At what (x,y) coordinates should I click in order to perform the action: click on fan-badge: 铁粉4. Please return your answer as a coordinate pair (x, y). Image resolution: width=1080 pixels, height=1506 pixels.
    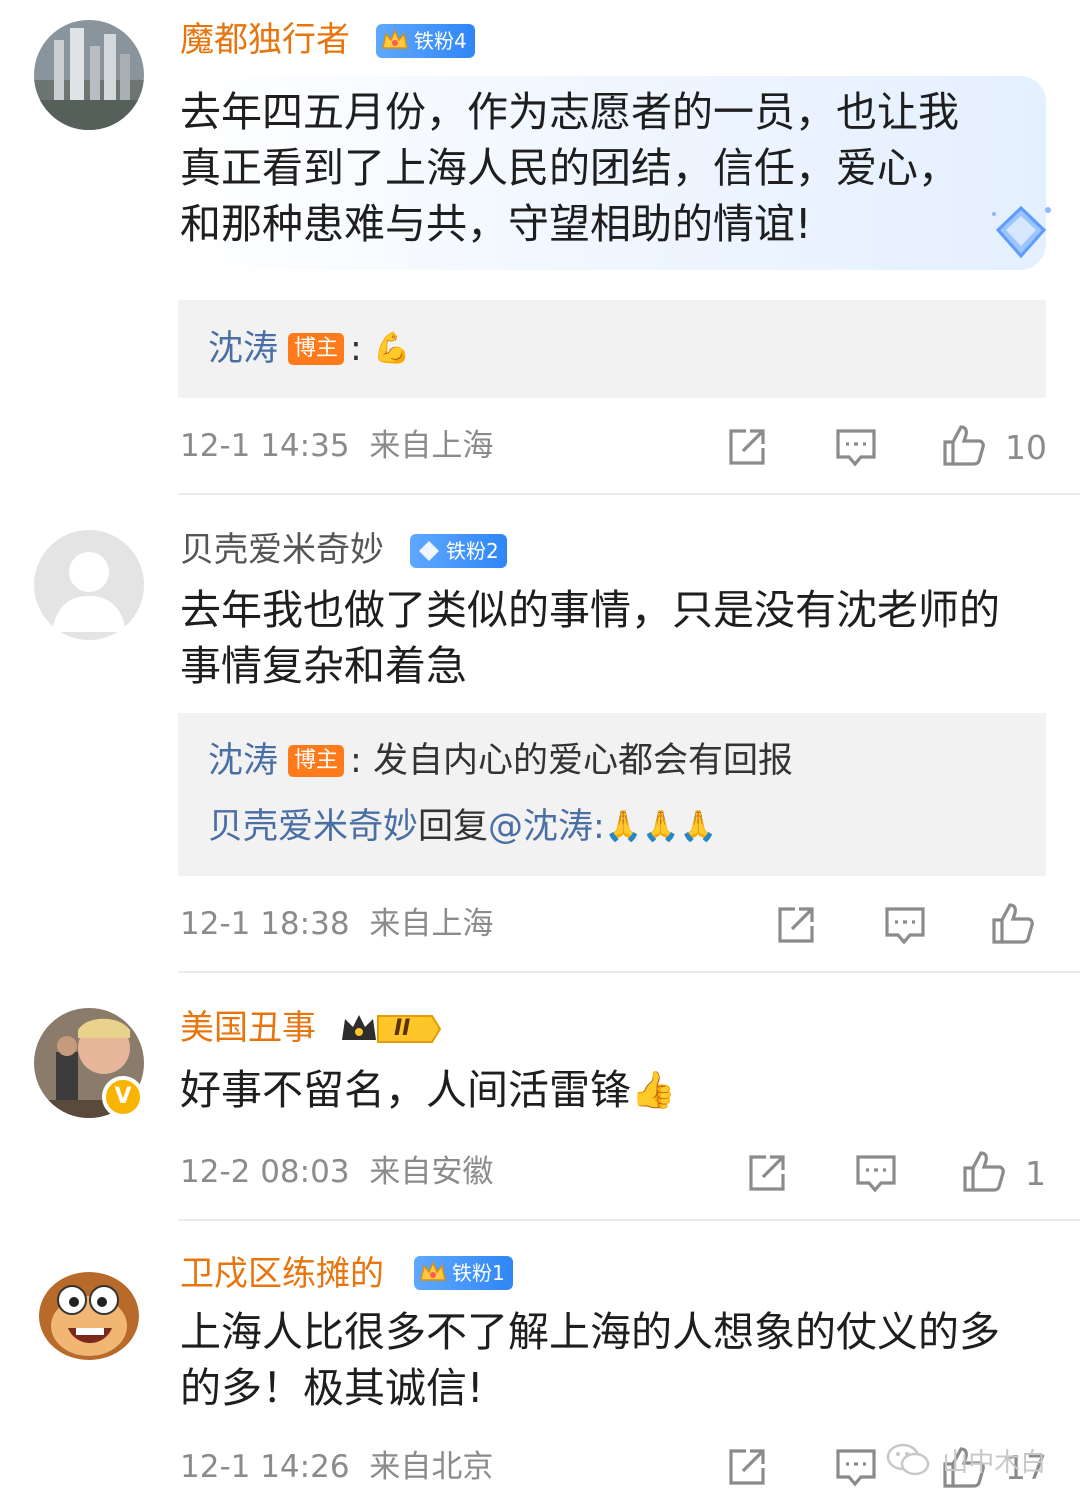
    Looking at the image, I should click on (425, 41).